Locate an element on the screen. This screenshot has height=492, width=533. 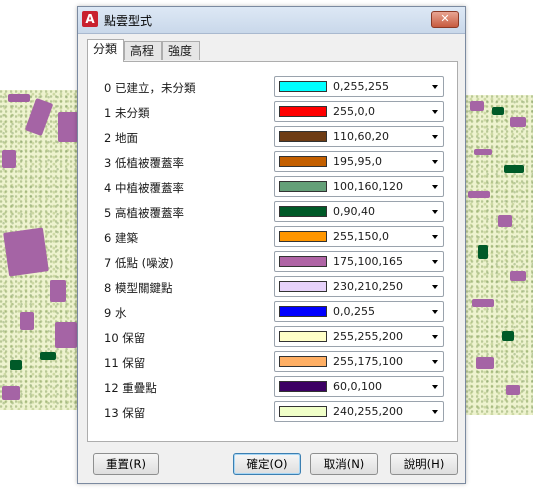
class-row: 13 保留 240,255,200 is located at coordinates (272, 413).